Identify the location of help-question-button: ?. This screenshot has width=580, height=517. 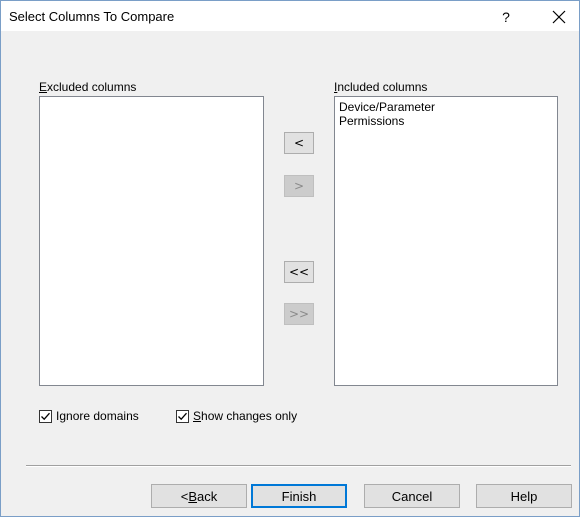
(506, 17).